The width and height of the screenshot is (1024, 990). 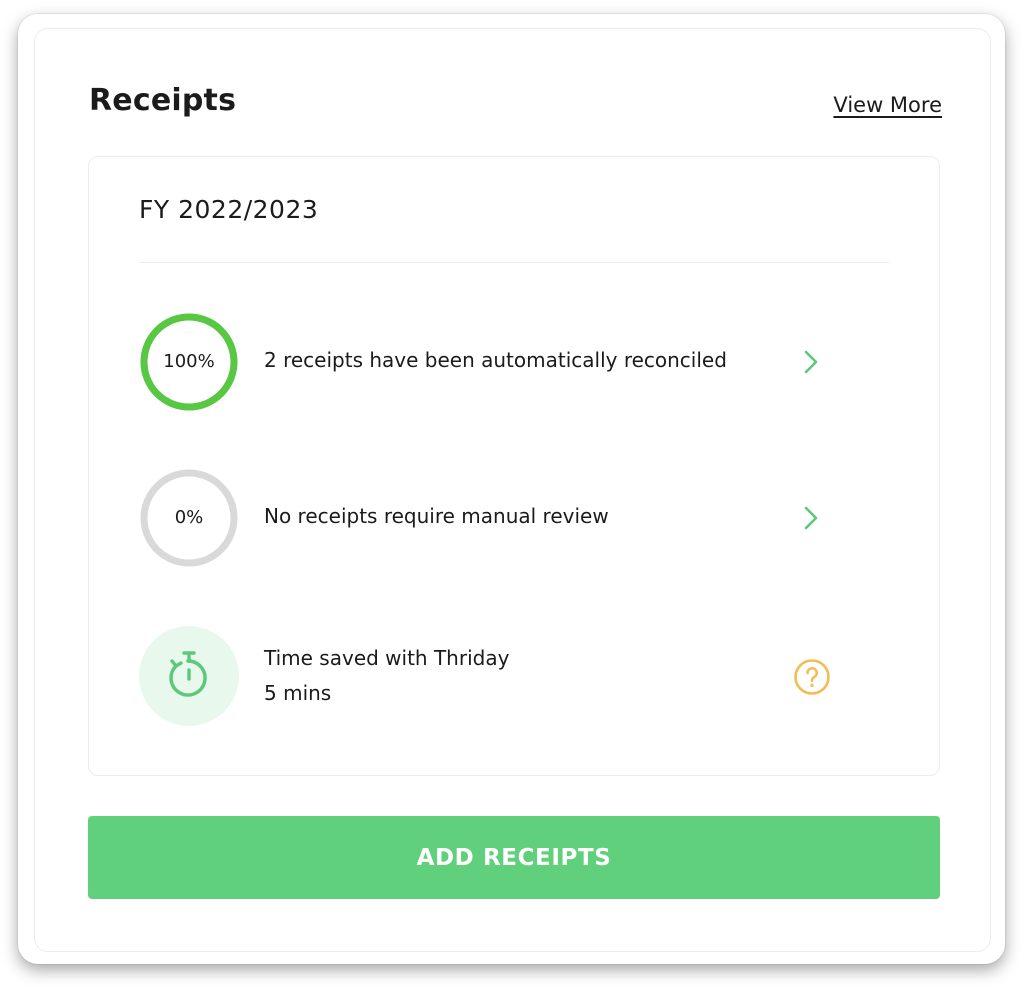 I want to click on manual-review-row: 0% No receipts require manual review, so click(x=514, y=518).